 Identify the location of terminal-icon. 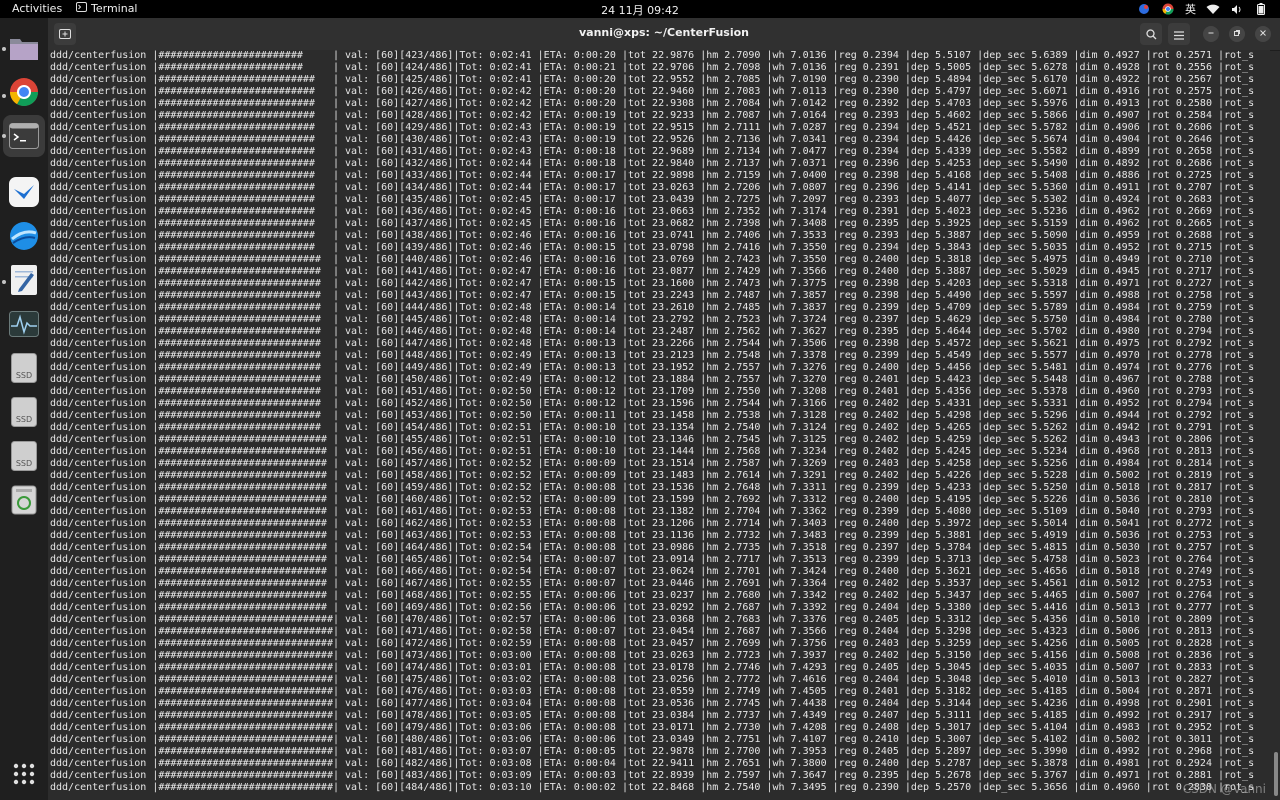
(24, 136).